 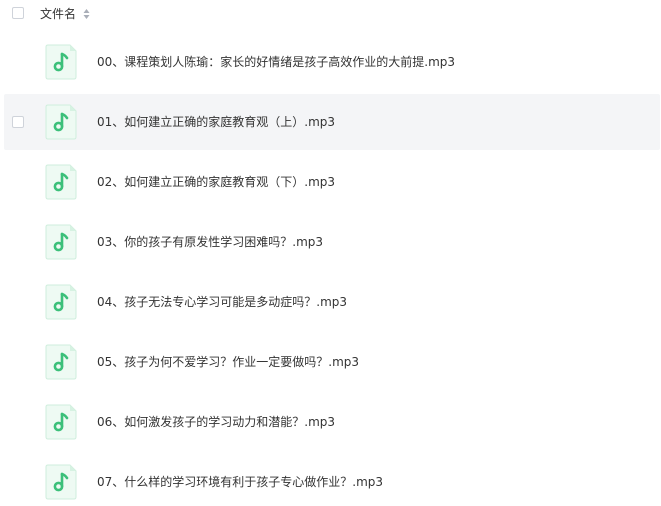 What do you see at coordinates (216, 182) in the screenshot?
I see `file-name: 02、如何建立正确的家庭教育观（下）.mp3` at bounding box center [216, 182].